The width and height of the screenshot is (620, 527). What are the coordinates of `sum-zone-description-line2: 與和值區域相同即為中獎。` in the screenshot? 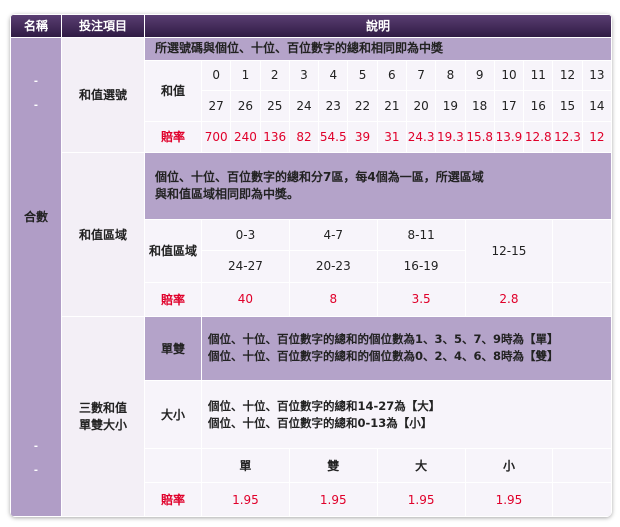 It's located at (227, 193).